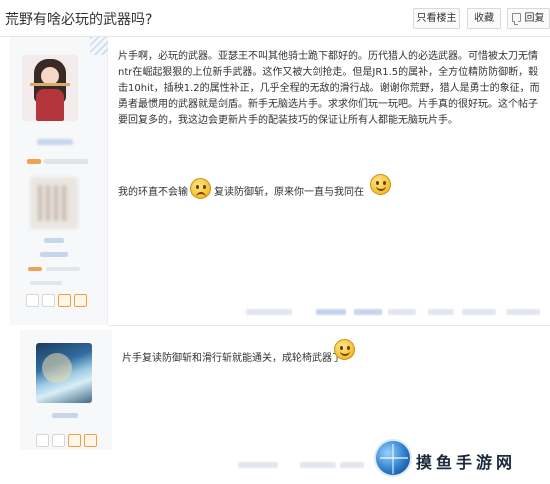 Image resolution: width=550 pixels, height=484 pixels. What do you see at coordinates (99, 46) in the screenshot?
I see `author-badge-corner` at bounding box center [99, 46].